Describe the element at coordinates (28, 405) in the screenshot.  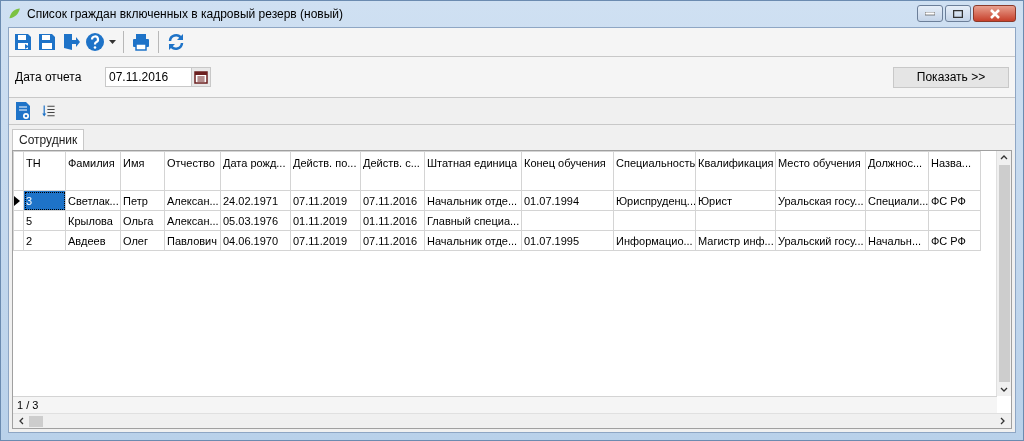
I see `record-counter: 1 / 3` at that location.